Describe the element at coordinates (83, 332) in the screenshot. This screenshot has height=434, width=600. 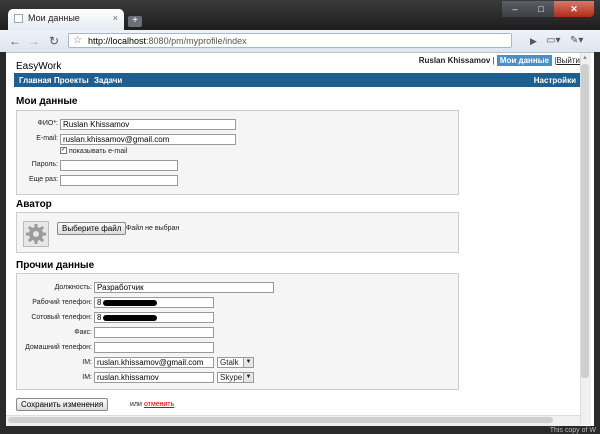
I see `fax-label: Факс:` at that location.